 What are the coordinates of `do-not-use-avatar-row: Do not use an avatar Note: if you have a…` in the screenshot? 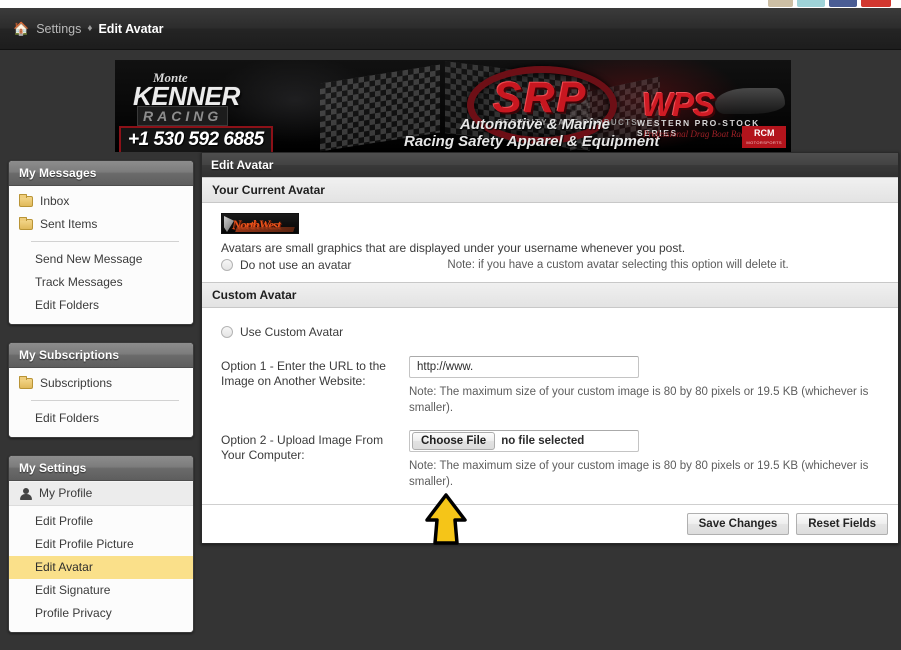 It's located at (559, 265).